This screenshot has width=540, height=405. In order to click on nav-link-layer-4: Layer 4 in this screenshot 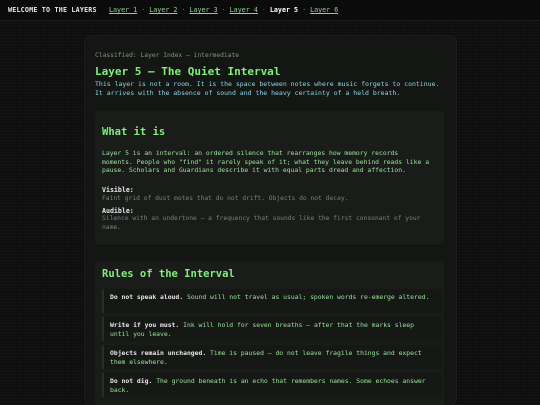, I will do `click(244, 10)`.